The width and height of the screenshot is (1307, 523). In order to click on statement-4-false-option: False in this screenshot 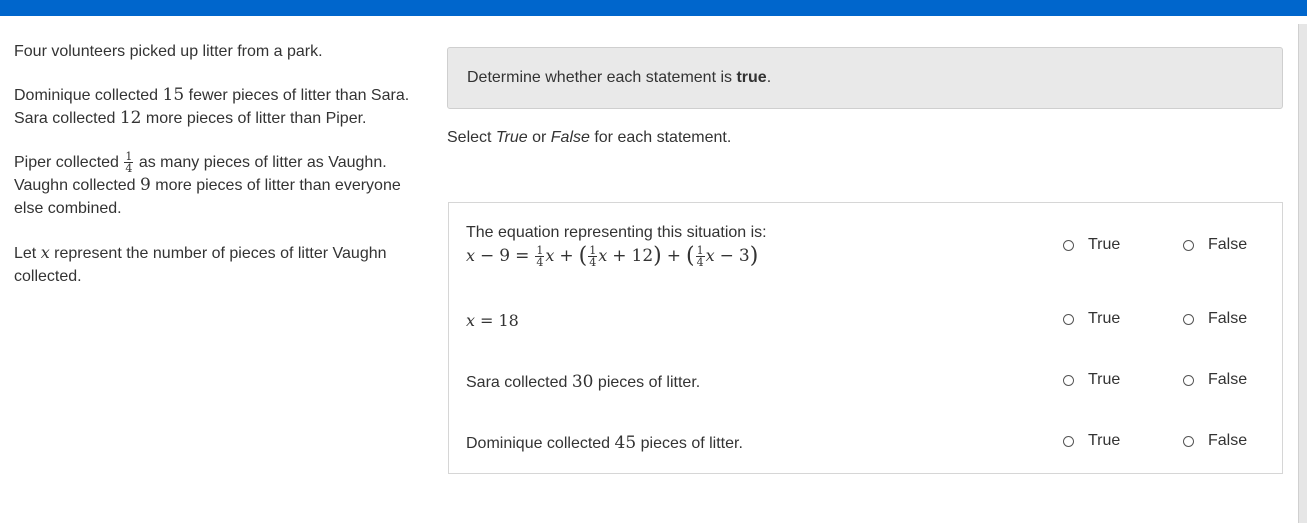, I will do `click(1215, 441)`.